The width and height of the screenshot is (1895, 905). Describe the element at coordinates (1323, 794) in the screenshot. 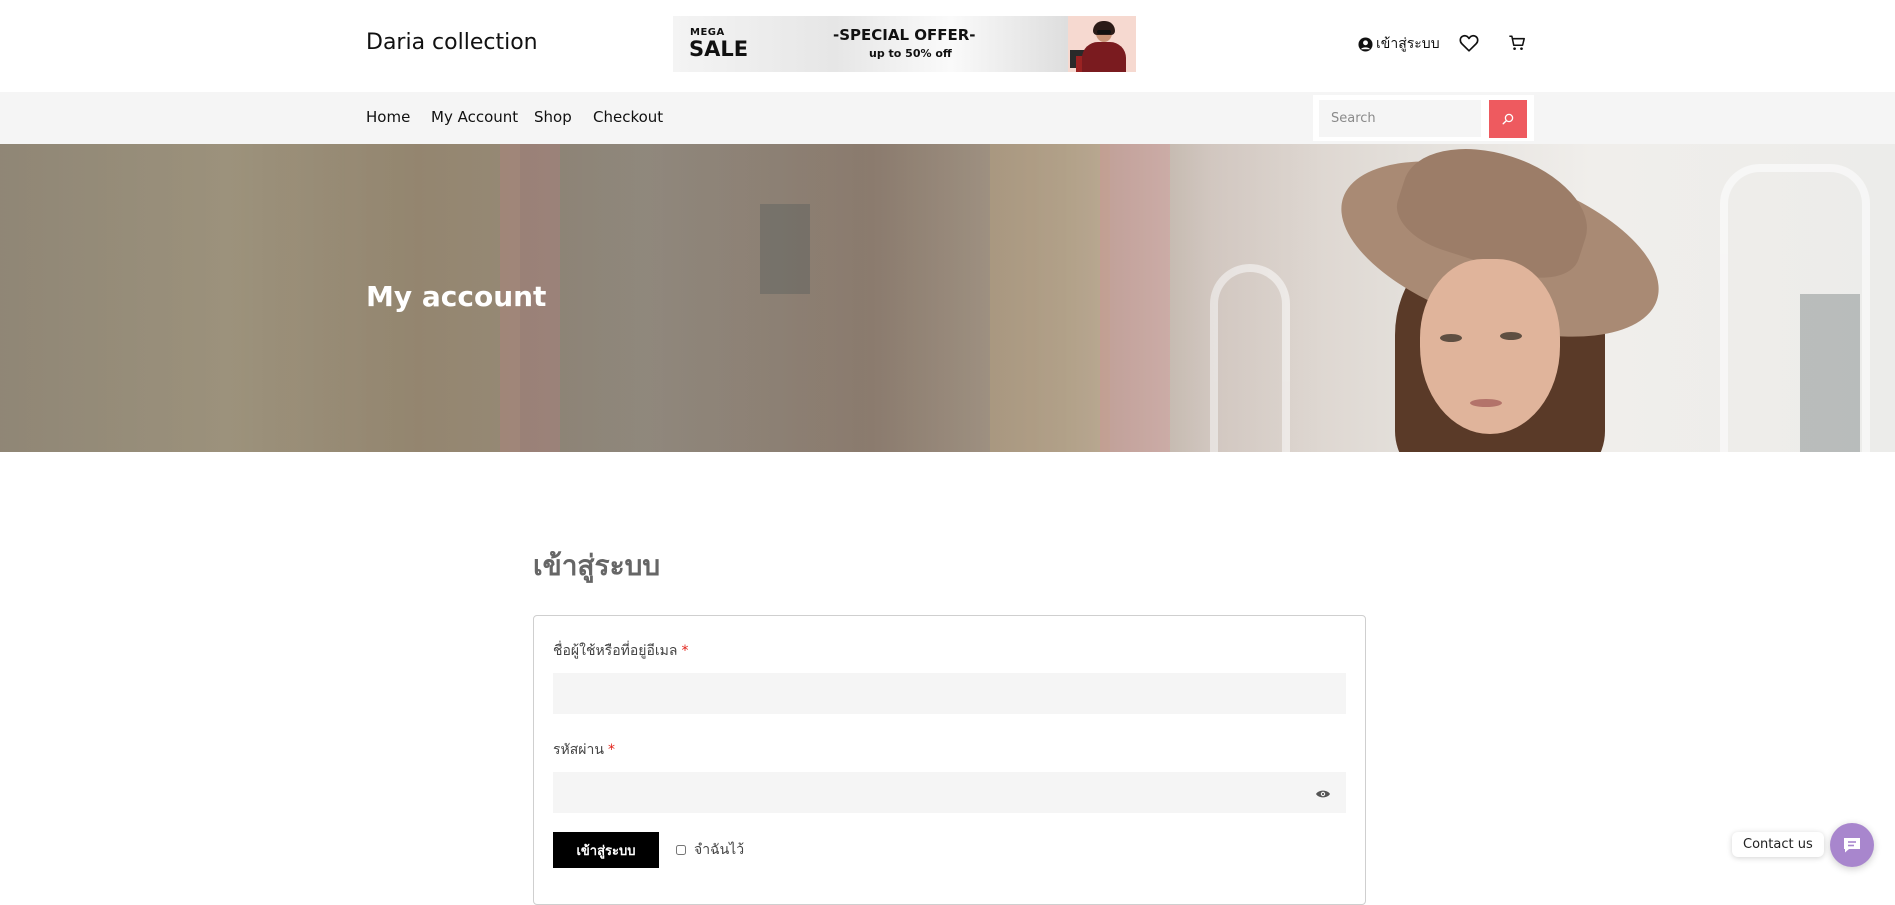

I see `show-password-icon` at that location.